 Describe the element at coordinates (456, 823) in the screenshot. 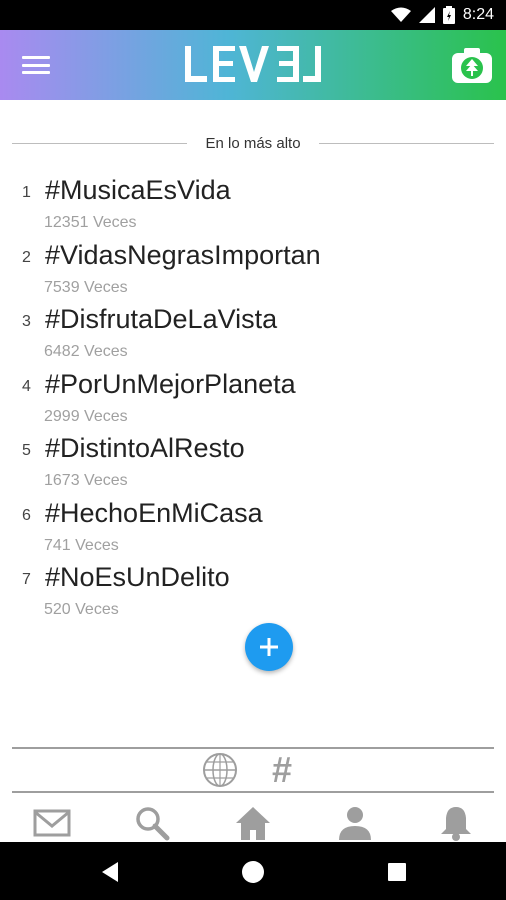

I see `bell-icon` at that location.